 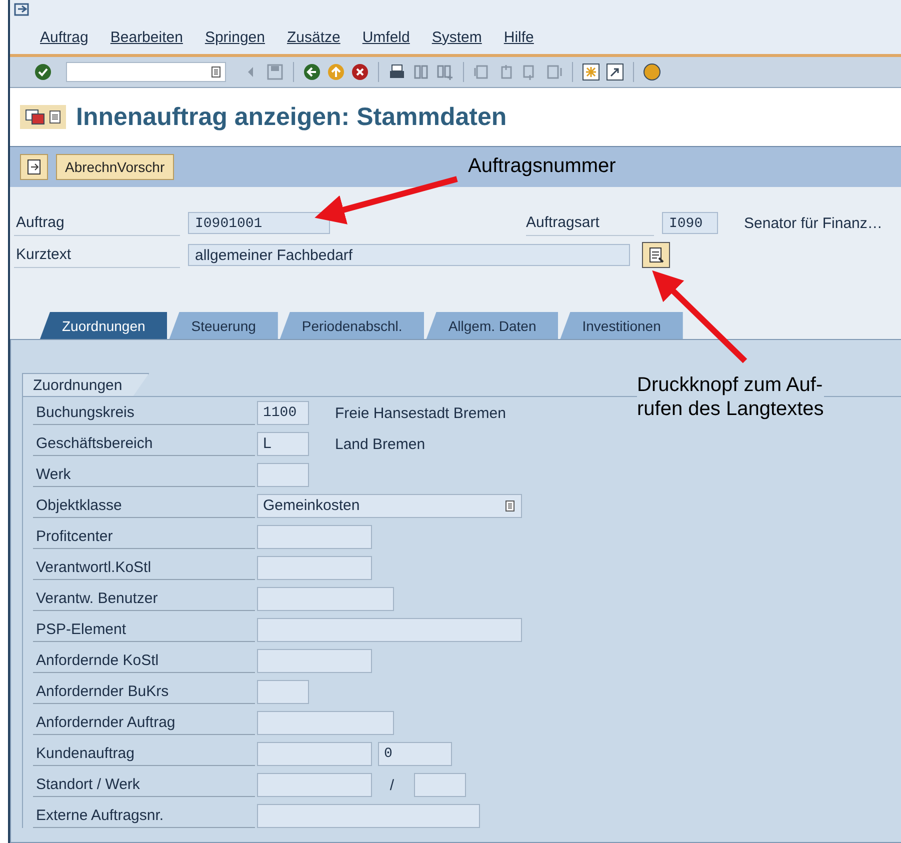 What do you see at coordinates (35, 117) in the screenshot?
I see `screen-icon` at bounding box center [35, 117].